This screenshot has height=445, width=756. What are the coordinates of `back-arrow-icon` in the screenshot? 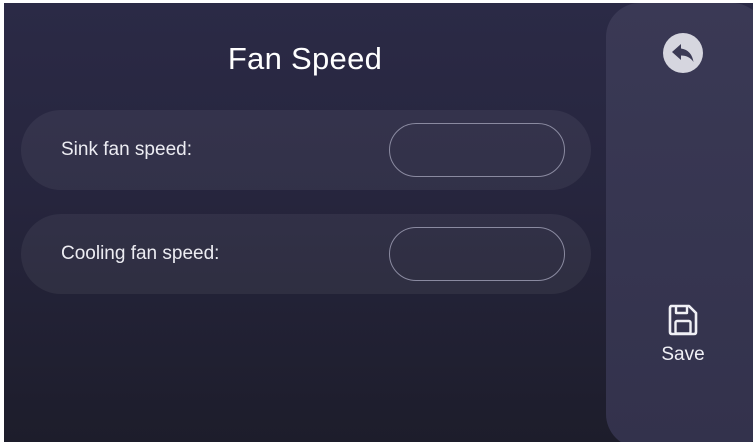 It's located at (683, 53).